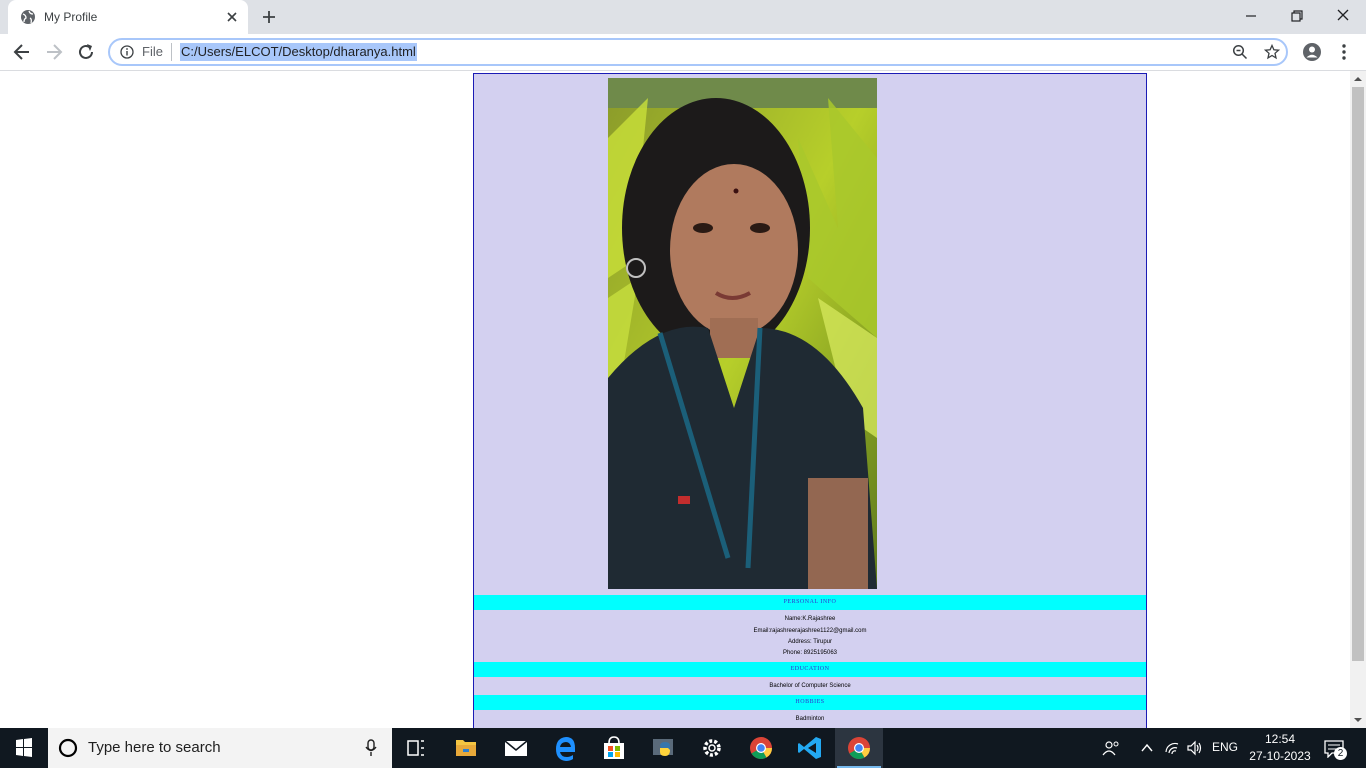  What do you see at coordinates (1272, 52) in the screenshot?
I see `star-icon` at bounding box center [1272, 52].